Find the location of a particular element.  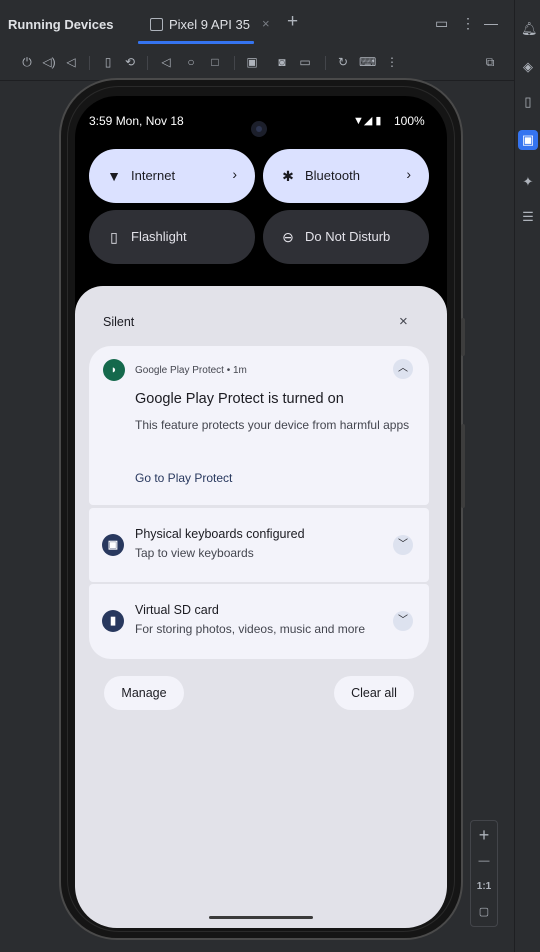

notification-app-name: Google Play Protect • 1m is located at coordinates (191, 370).